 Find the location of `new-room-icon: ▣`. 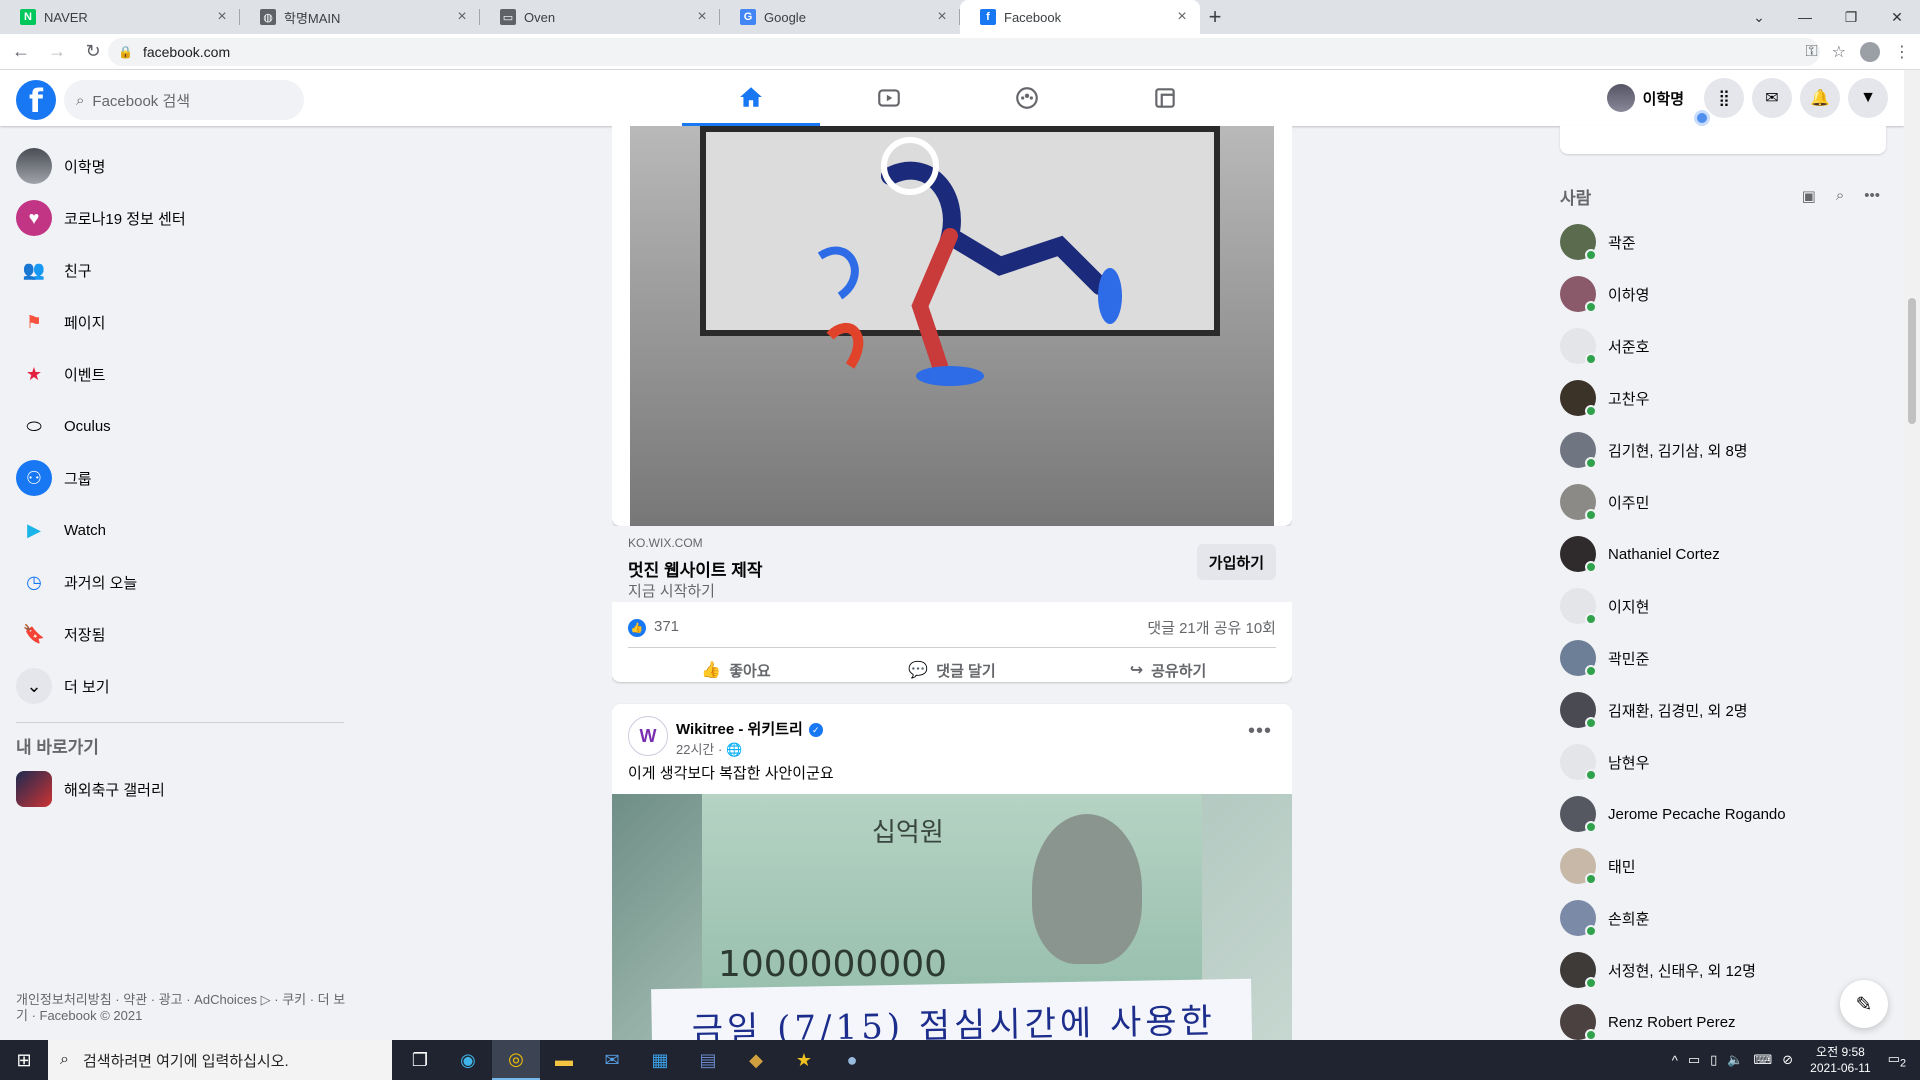

new-room-icon: ▣ is located at coordinates (1809, 196).